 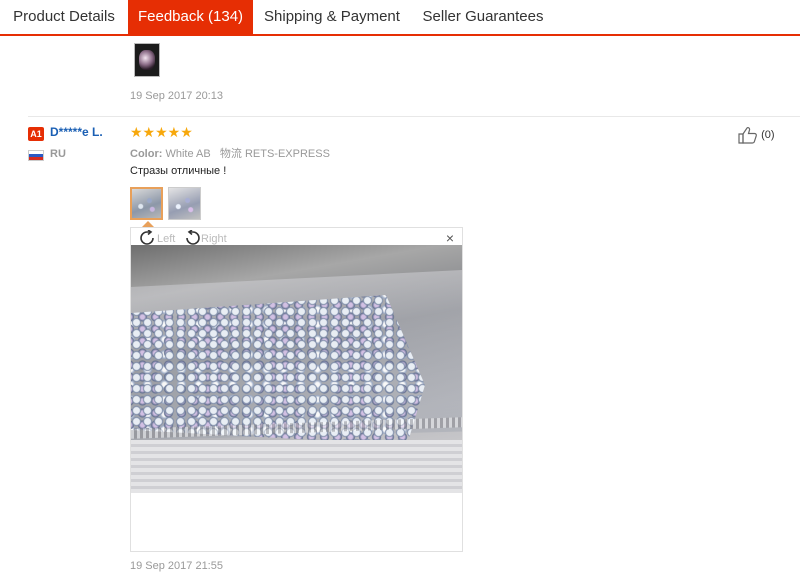 I want to click on shipping-value: RETS-EXPRESS, so click(x=287, y=154).